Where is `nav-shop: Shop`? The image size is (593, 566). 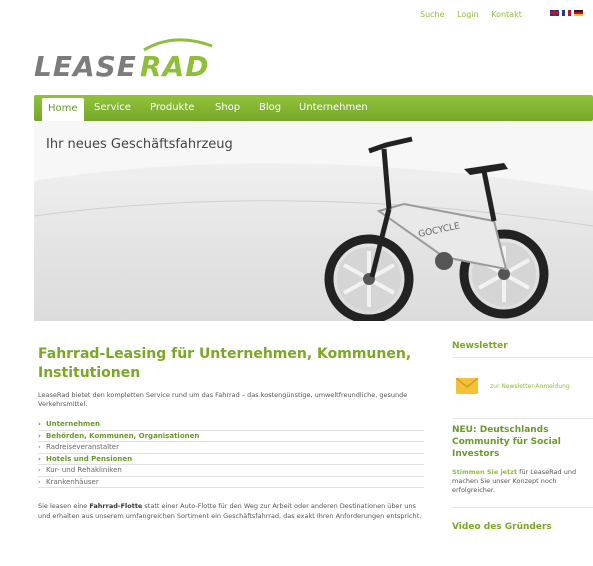 nav-shop: Shop is located at coordinates (227, 108).